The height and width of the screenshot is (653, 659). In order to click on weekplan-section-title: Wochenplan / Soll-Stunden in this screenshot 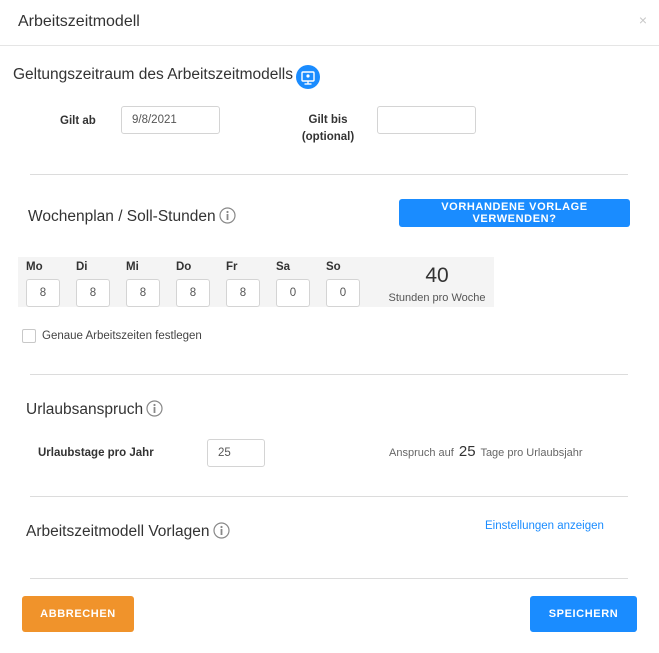, I will do `click(132, 216)`.